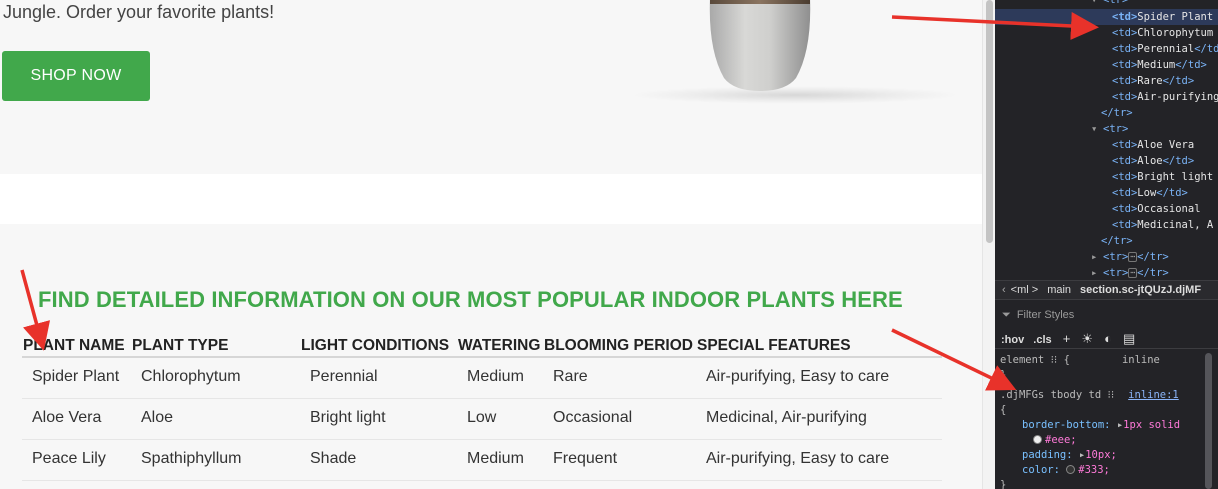 This screenshot has height=489, width=1218. What do you see at coordinates (988, 244) in the screenshot?
I see `page-scrollbar` at bounding box center [988, 244].